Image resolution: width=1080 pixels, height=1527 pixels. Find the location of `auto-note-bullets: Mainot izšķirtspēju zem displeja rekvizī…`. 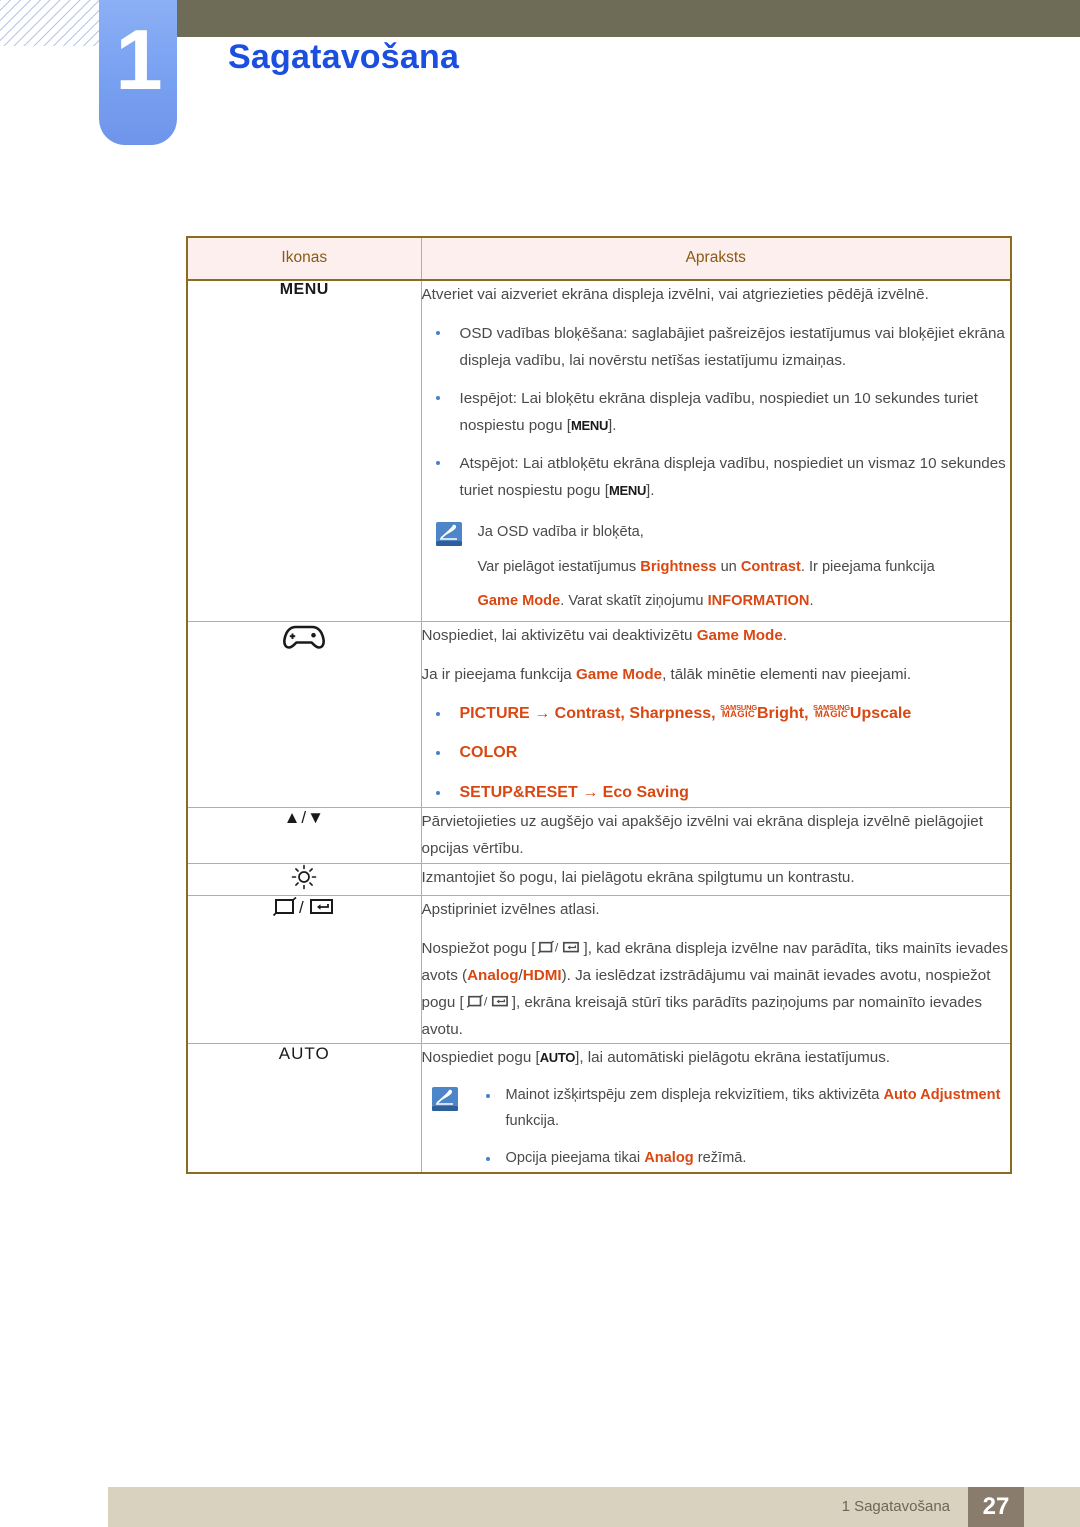

auto-note-bullets: Mainot izšķirtspēju zem displeja rekvizī… is located at coordinates (741, 1127).